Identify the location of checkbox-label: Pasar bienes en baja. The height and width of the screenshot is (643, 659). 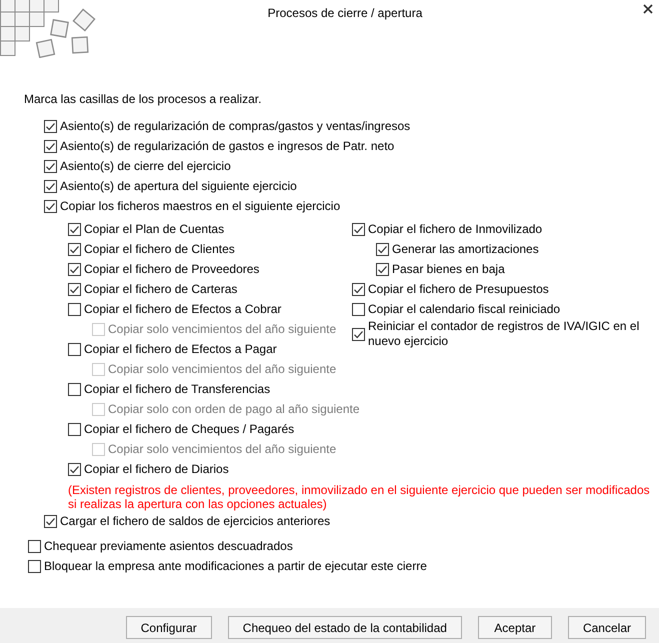
(448, 269).